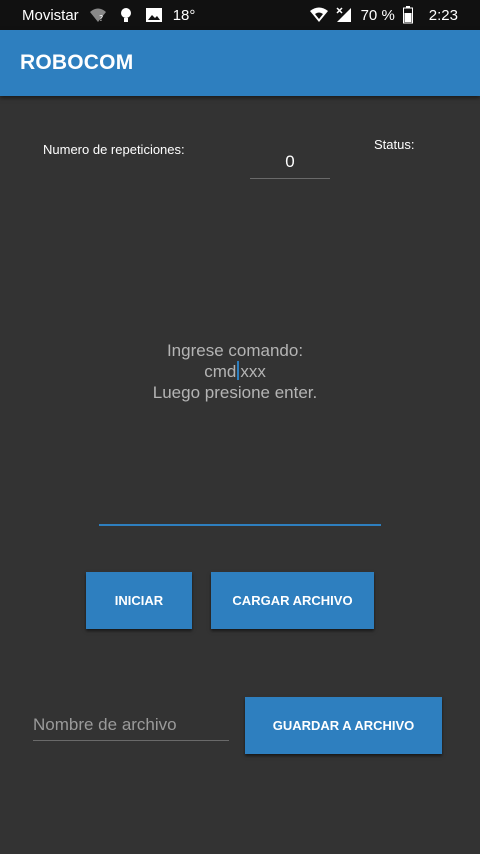 Image resolution: width=480 pixels, height=854 pixels. Describe the element at coordinates (240, 63) in the screenshot. I see `app-bar: ROBOCOM` at that location.